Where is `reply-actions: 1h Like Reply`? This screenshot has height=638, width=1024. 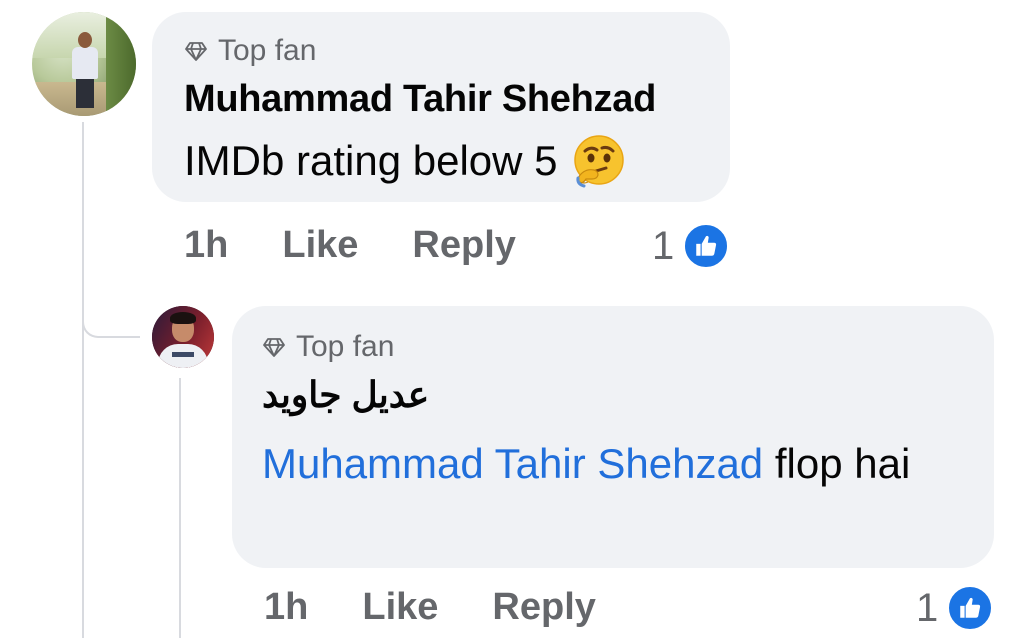
reply-actions: 1h Like Reply is located at coordinates (430, 607).